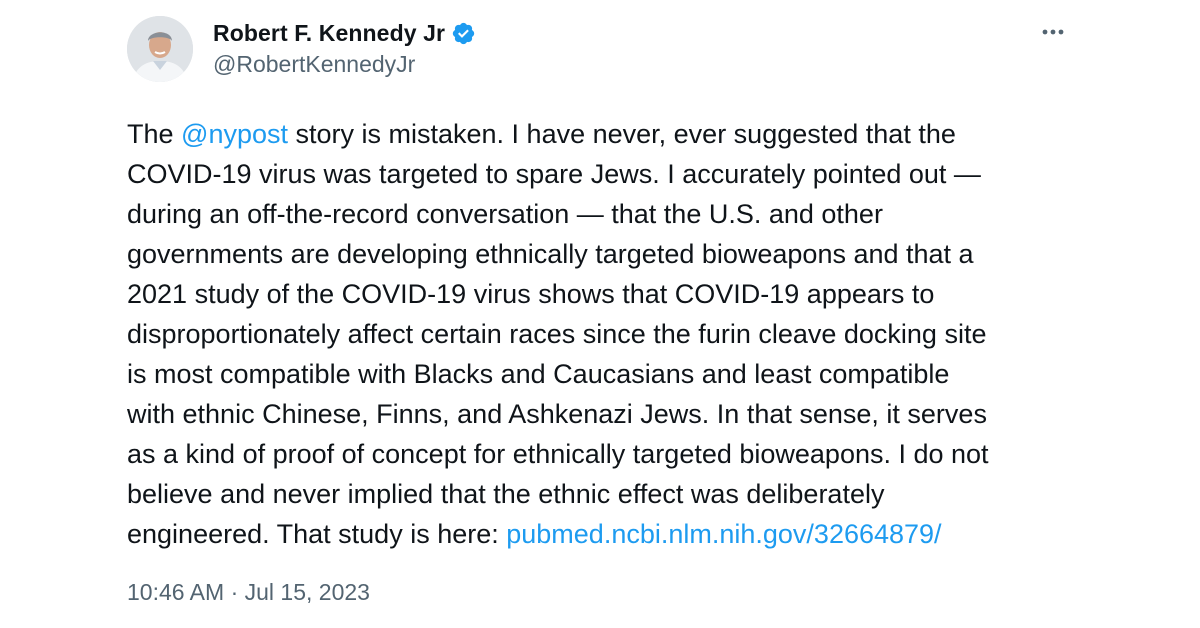  Describe the element at coordinates (154, 134) in the screenshot. I see `tweet-text-part1: The` at that location.